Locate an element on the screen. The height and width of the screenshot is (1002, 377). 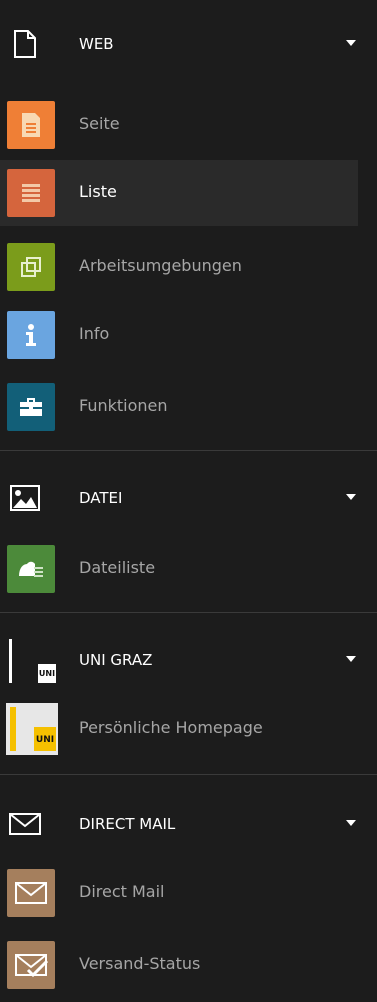
menu-item-funktionen: Funktionen is located at coordinates (179, 407).